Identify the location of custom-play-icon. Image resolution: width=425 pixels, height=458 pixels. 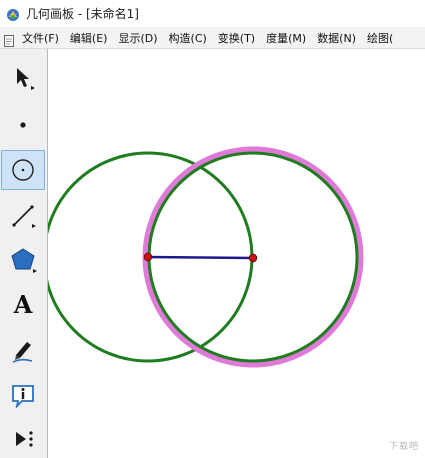
(23, 439).